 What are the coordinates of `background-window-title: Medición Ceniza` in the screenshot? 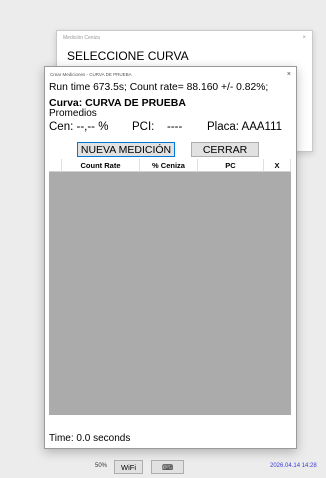 It's located at (81, 38).